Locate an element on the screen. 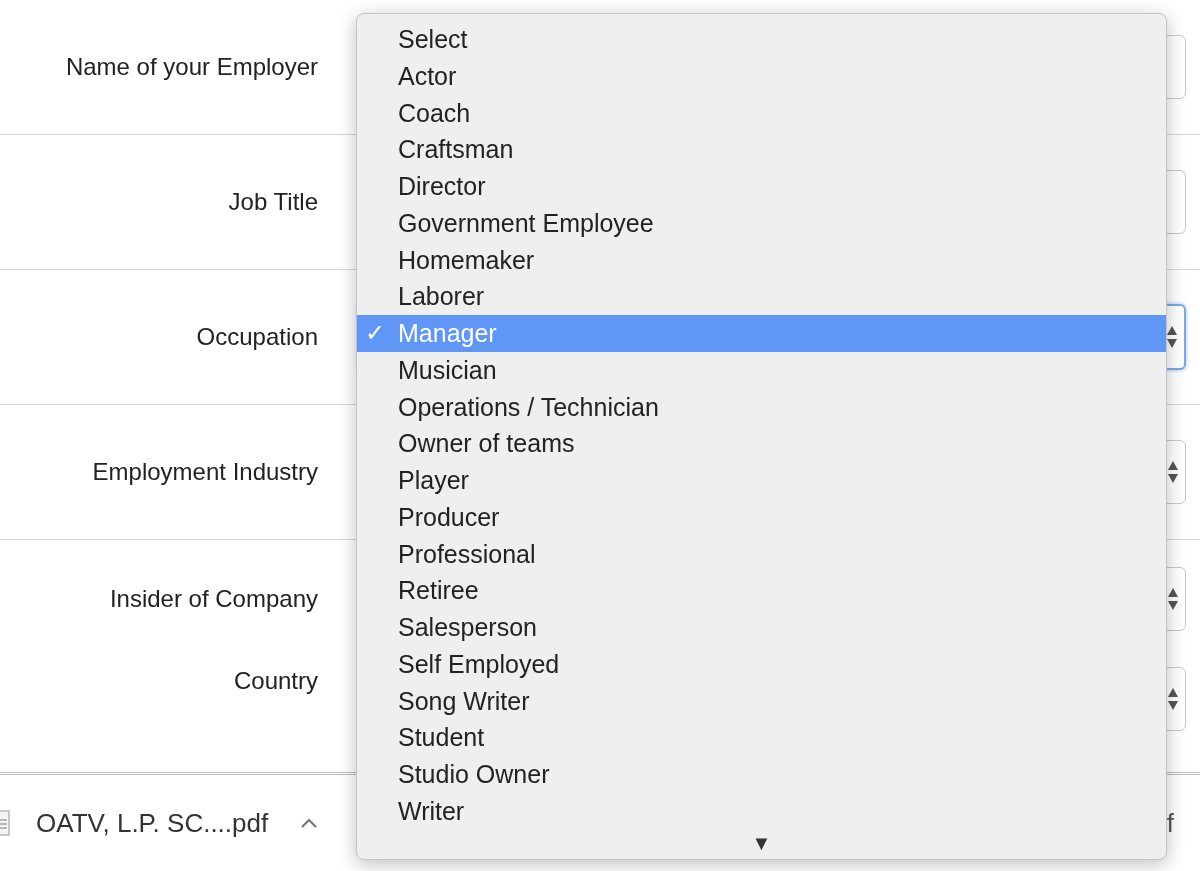 Image resolution: width=1200 pixels, height=871 pixels. menu-option: Student is located at coordinates (761, 737).